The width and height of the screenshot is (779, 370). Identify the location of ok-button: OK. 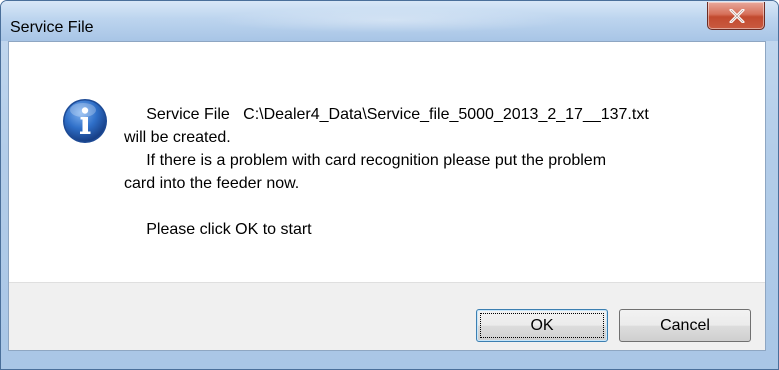
(542, 325).